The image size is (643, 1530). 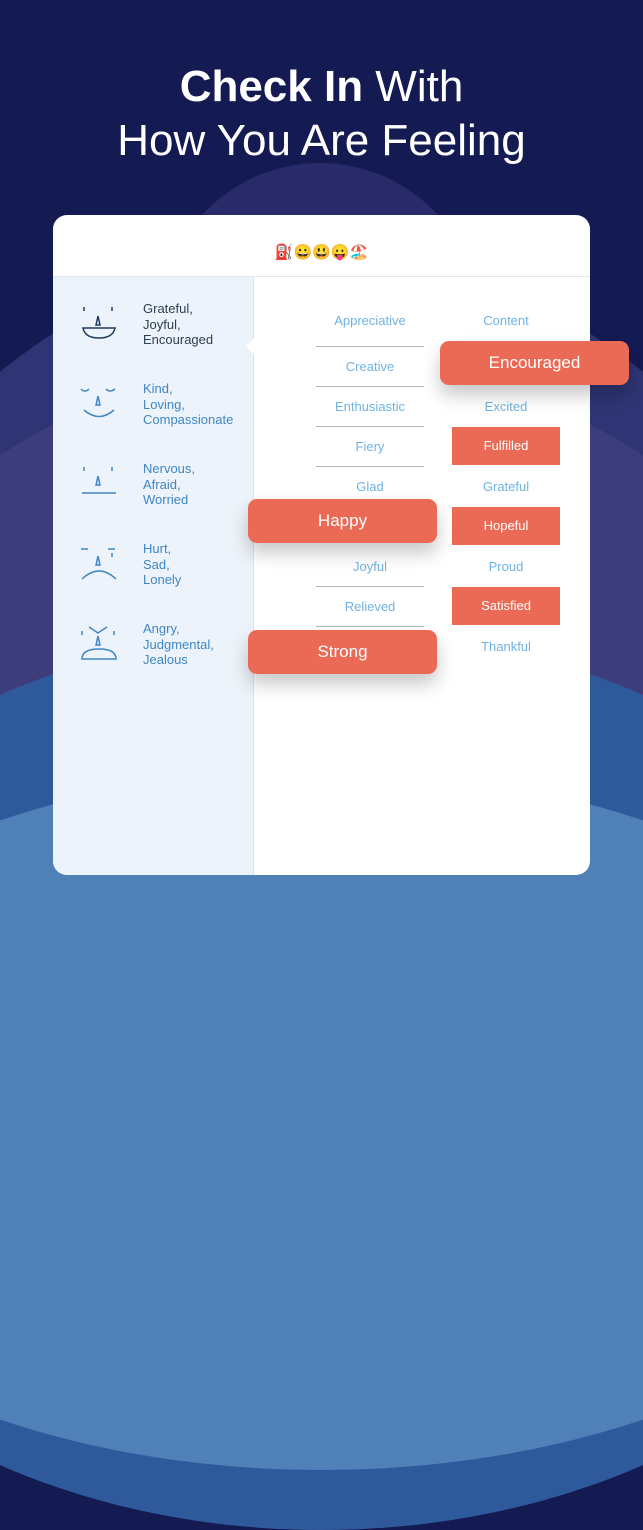 I want to click on word-satisfied: Satisfied, so click(x=506, y=606).